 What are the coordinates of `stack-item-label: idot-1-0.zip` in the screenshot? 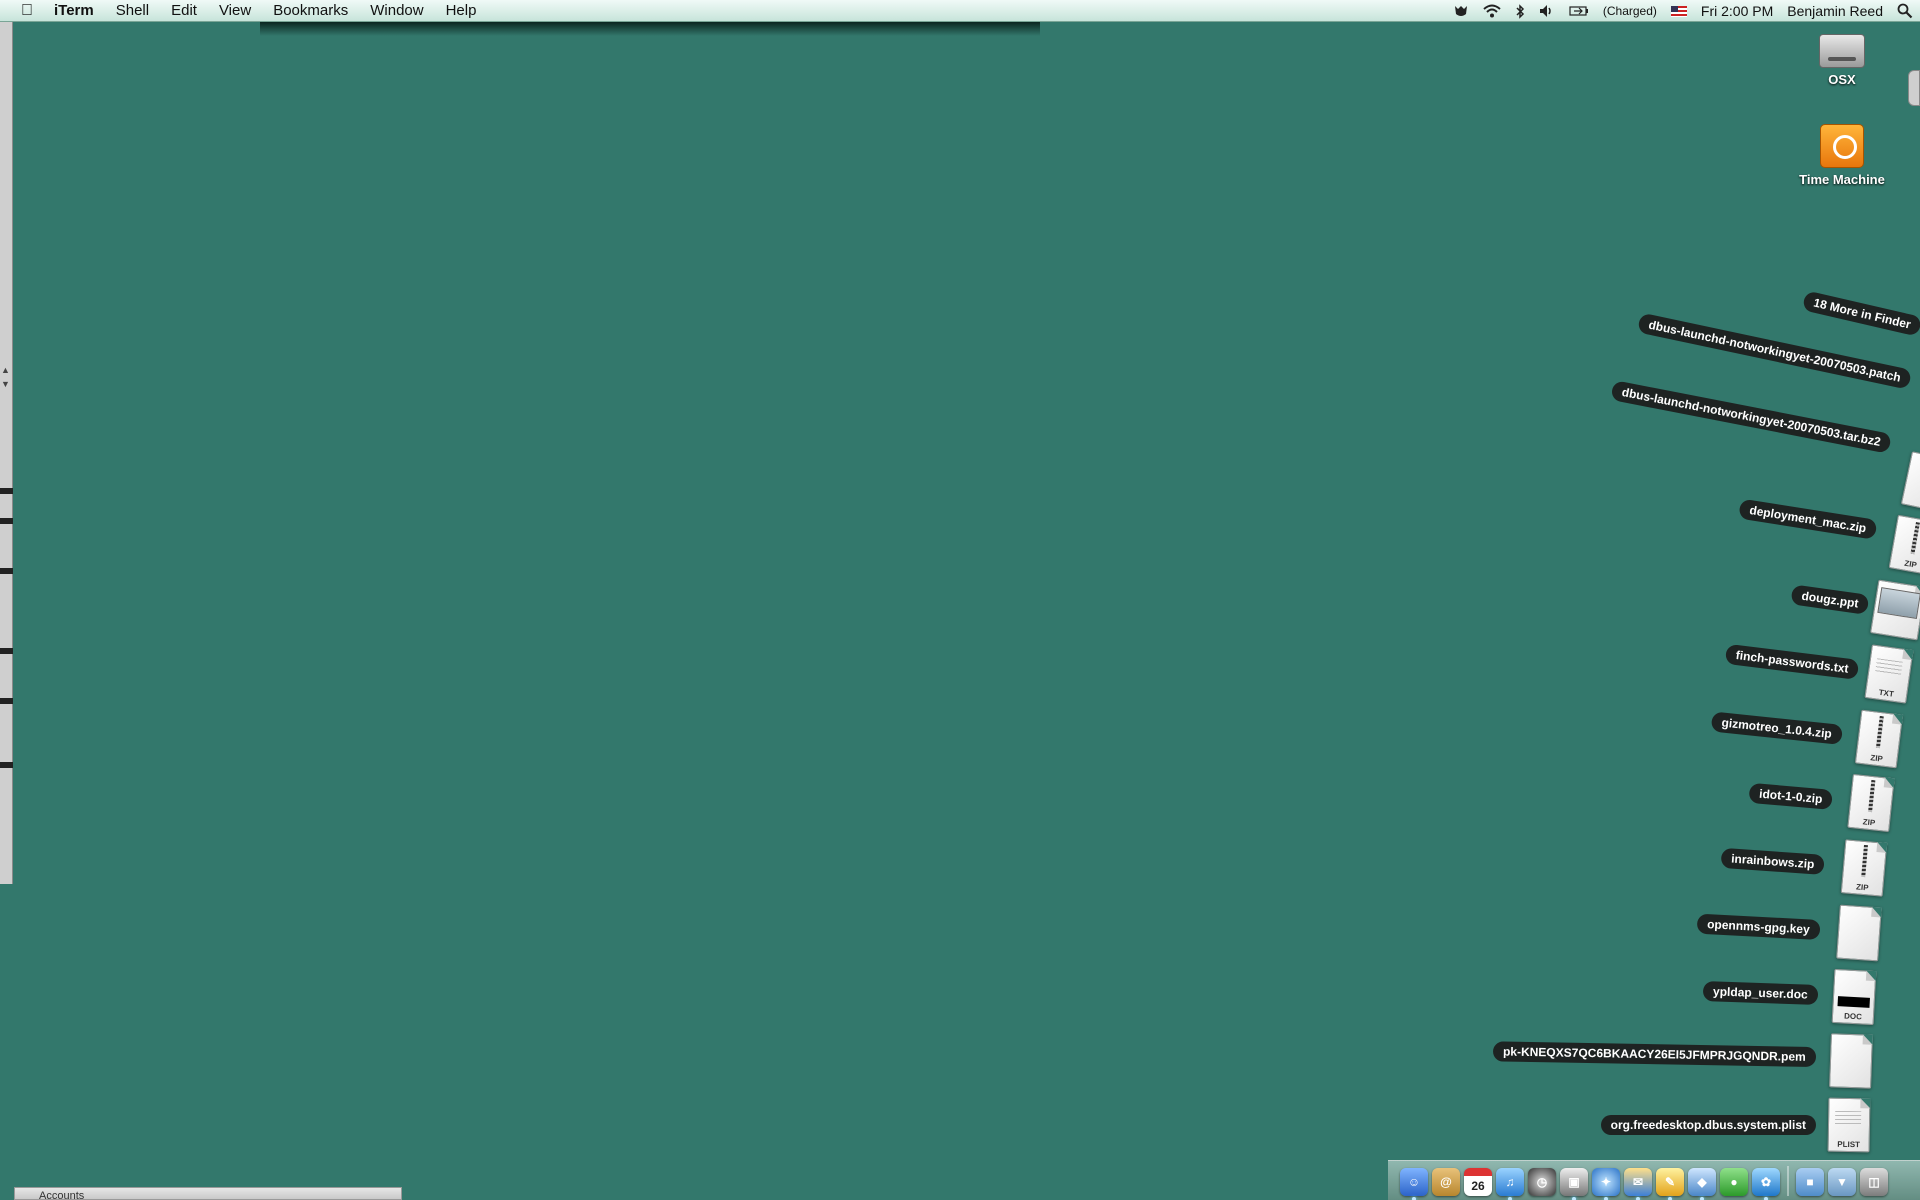 It's located at (1790, 796).